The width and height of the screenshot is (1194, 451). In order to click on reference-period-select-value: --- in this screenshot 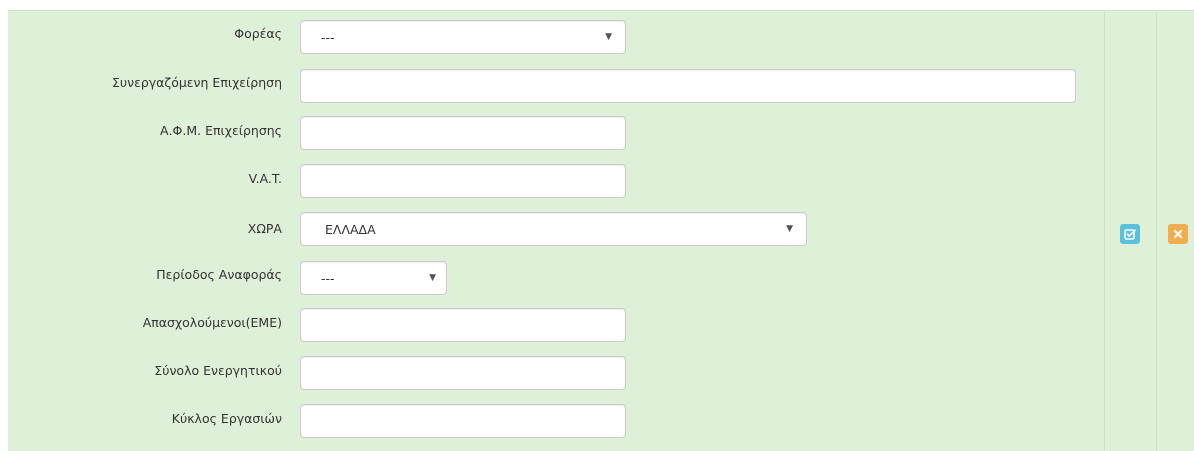, I will do `click(328, 278)`.